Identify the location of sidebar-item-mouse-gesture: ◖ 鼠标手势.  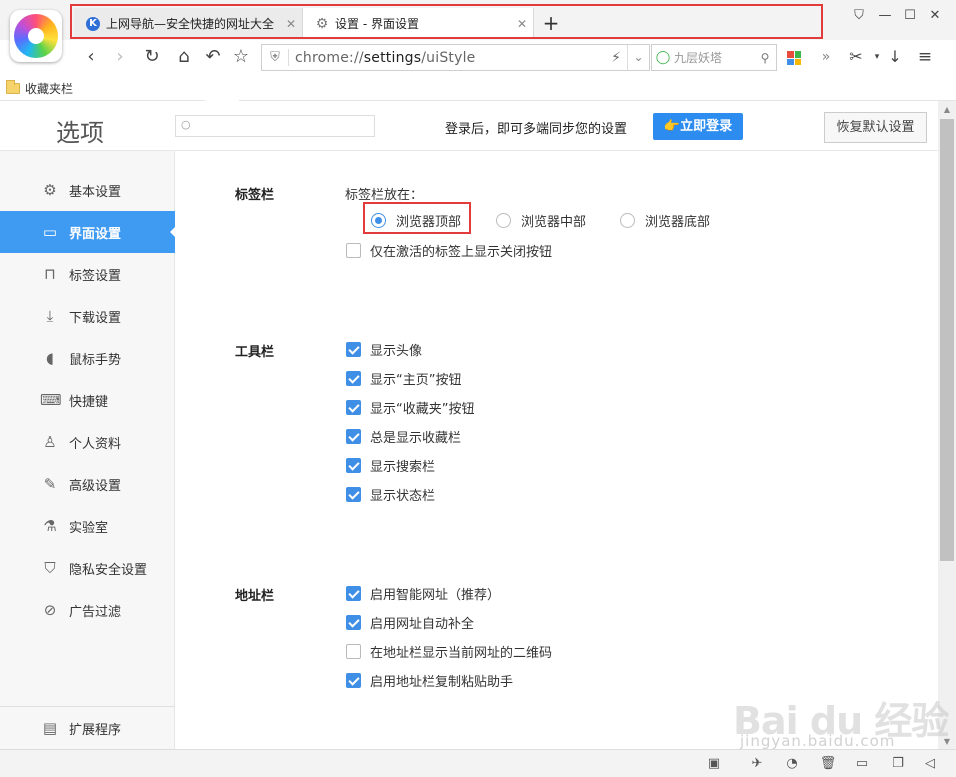
(87, 358).